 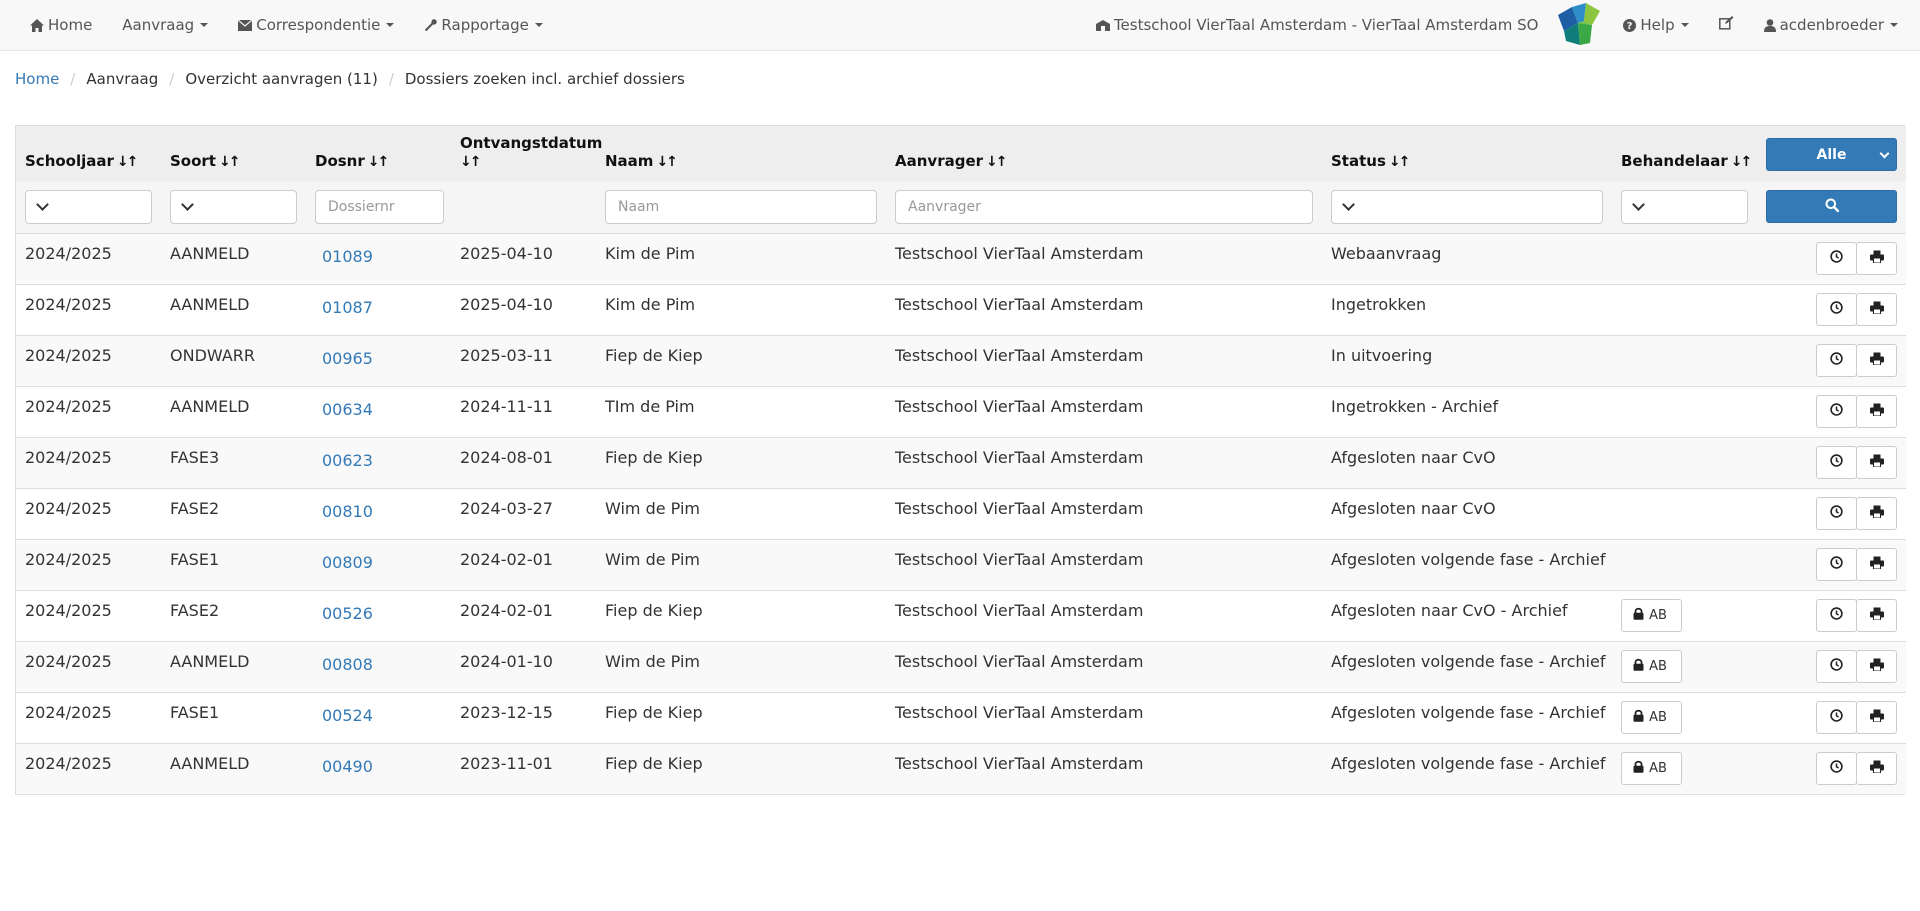 What do you see at coordinates (344, 612) in the screenshot?
I see `dossier-link: 00526` at bounding box center [344, 612].